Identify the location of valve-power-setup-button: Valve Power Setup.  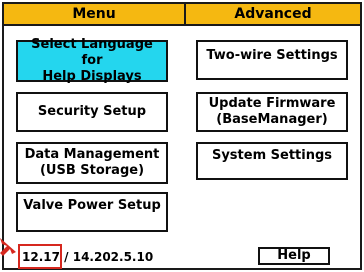
(92, 212).